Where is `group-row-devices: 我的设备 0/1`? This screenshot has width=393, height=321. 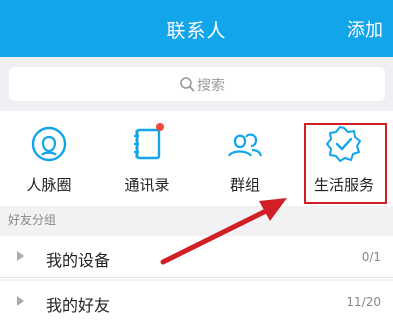 group-row-devices: 我的设备 0/1 is located at coordinates (196, 257).